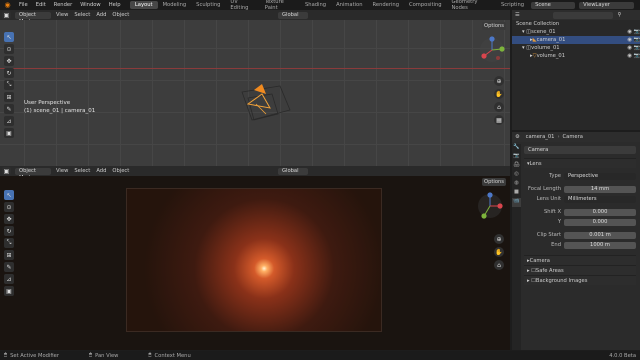  Describe the element at coordinates (576, 32) in the screenshot. I see `outliner-item: ▾ ◫ scene_01 ◉ 📷` at that location.